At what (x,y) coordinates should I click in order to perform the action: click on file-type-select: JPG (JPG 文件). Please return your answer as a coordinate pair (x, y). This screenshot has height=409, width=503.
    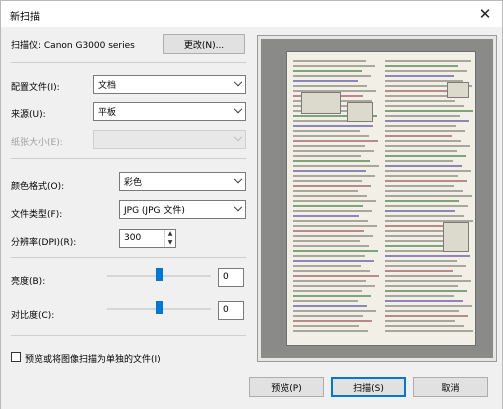
    Looking at the image, I should click on (182, 209).